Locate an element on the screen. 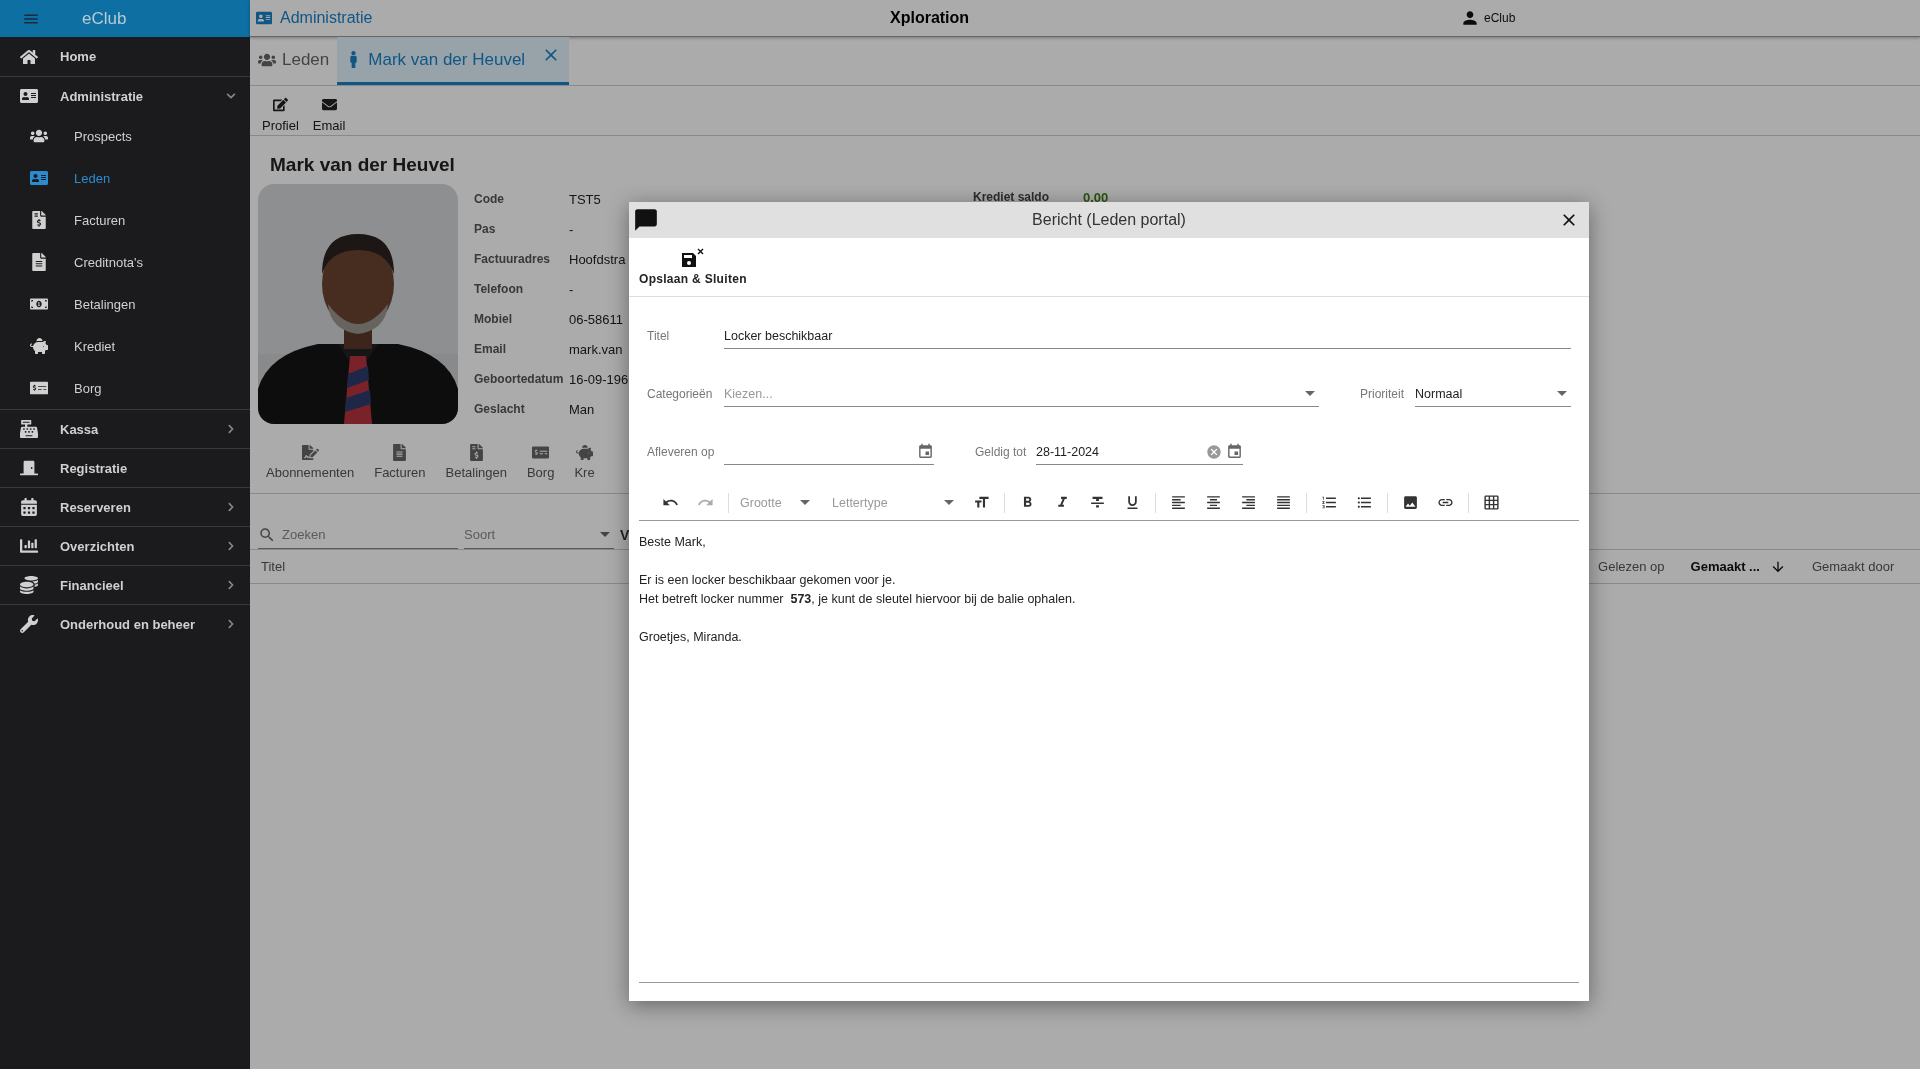 The width and height of the screenshot is (1920, 1069). field-value: mark.van is located at coordinates (596, 349).